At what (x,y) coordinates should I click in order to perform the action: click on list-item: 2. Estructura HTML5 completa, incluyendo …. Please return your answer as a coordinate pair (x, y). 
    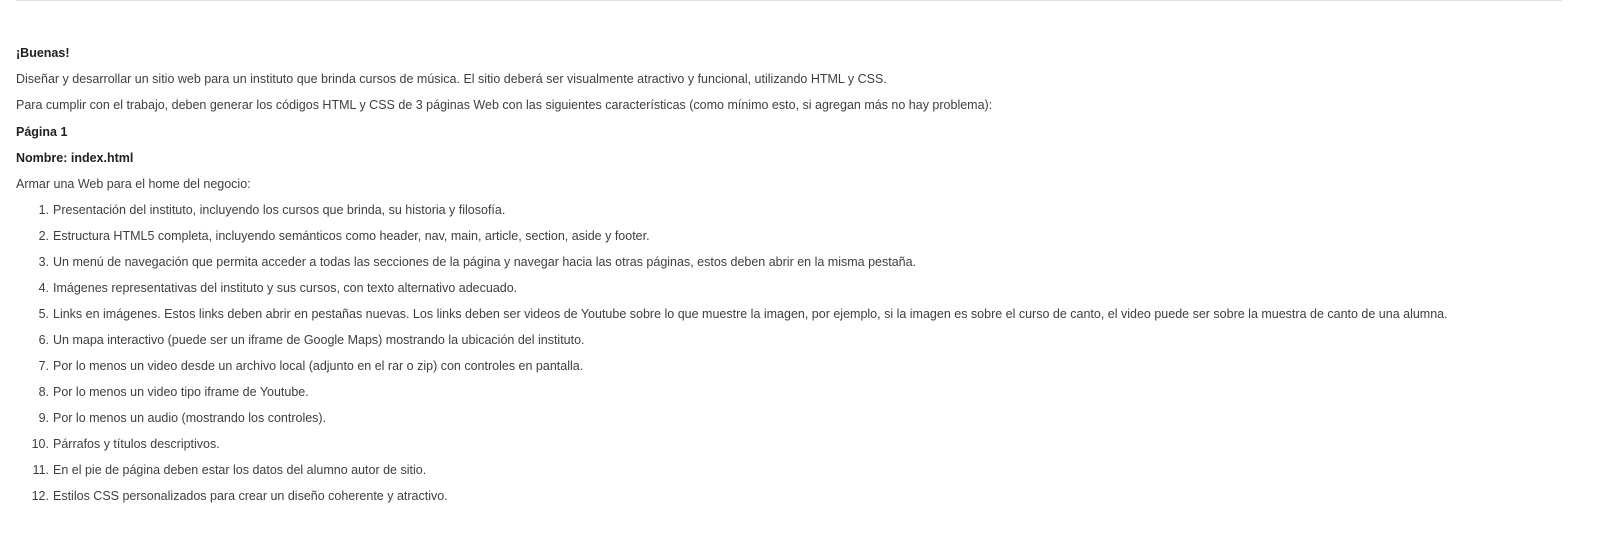
    Looking at the image, I should click on (801, 242).